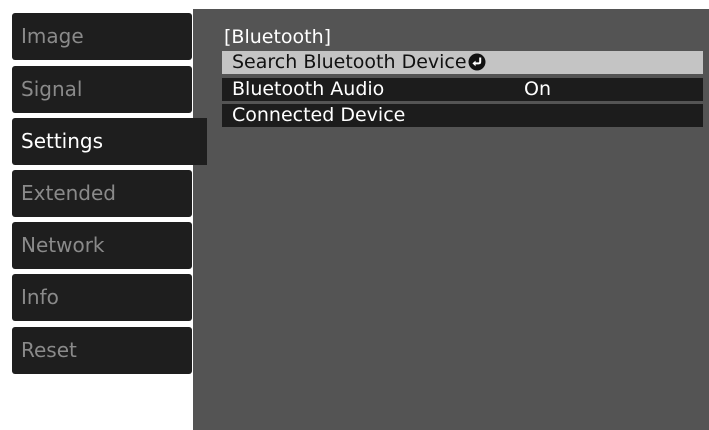 This screenshot has width=709, height=430. I want to click on menu-item-search-bluetooth-device: Search Bluetooth Device, so click(462, 62).